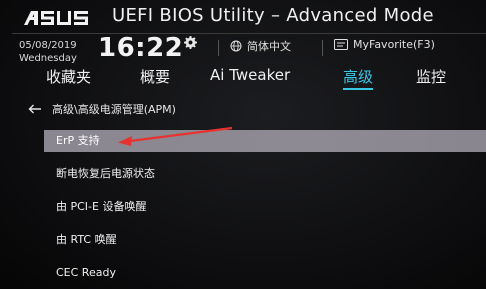 The width and height of the screenshot is (486, 289). Describe the element at coordinates (358, 78) in the screenshot. I see `tab-advanced: 高级` at that location.